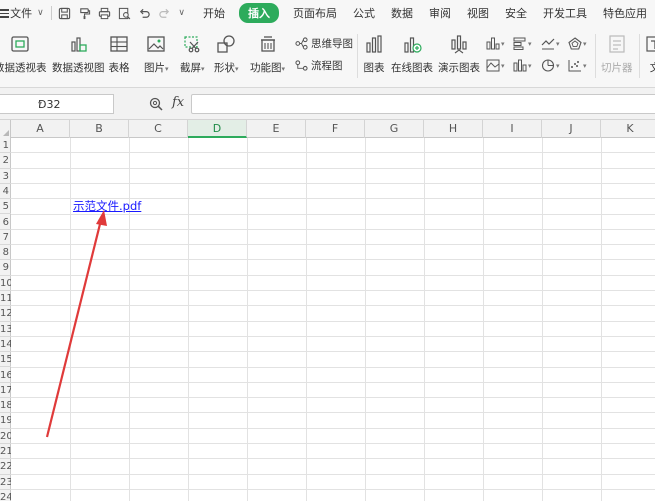  I want to click on tab-page-layout: 页面布局, so click(315, 13).